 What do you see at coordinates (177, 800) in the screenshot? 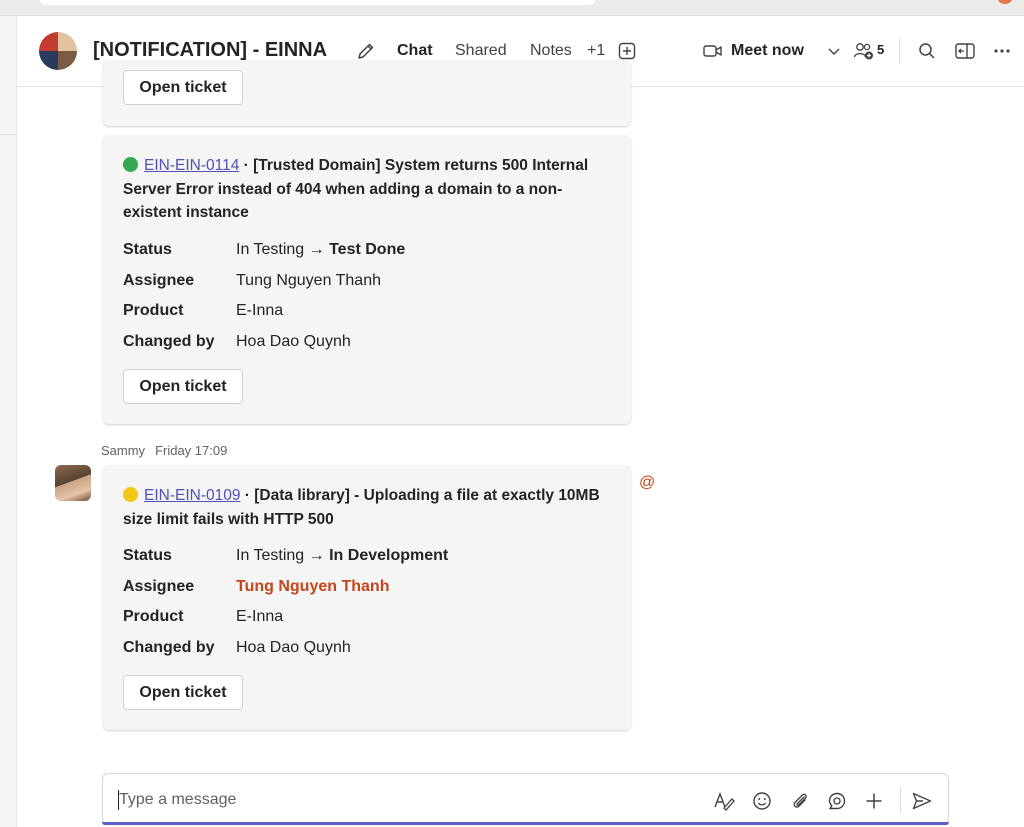
I see `message-input-placeholder: Type a message` at bounding box center [177, 800].